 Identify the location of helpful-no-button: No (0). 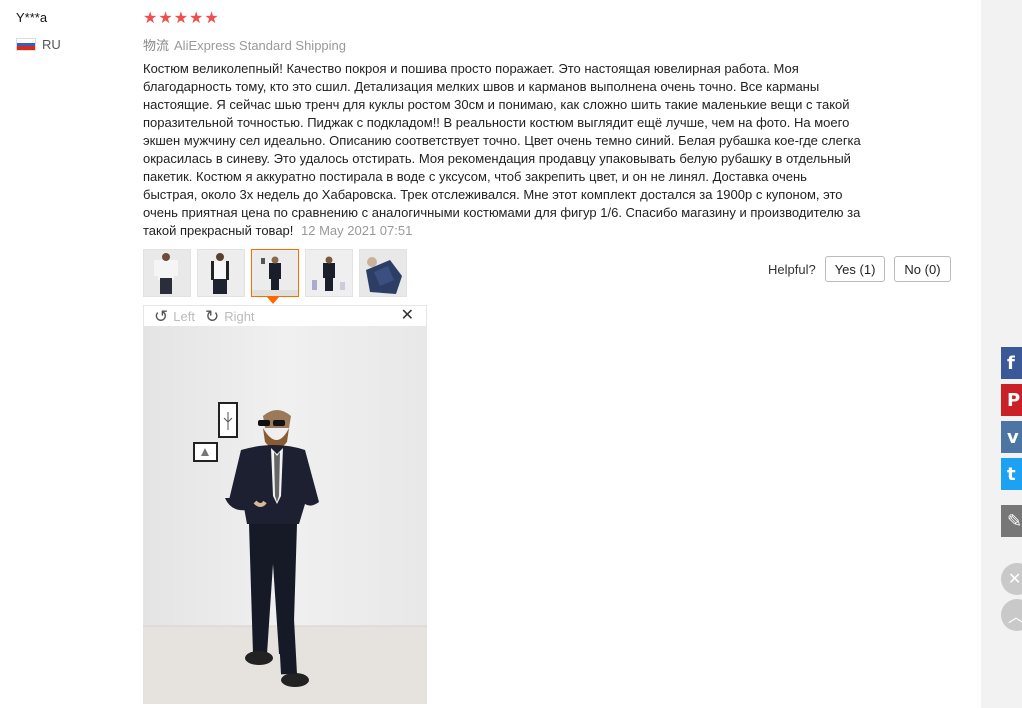
(922, 269).